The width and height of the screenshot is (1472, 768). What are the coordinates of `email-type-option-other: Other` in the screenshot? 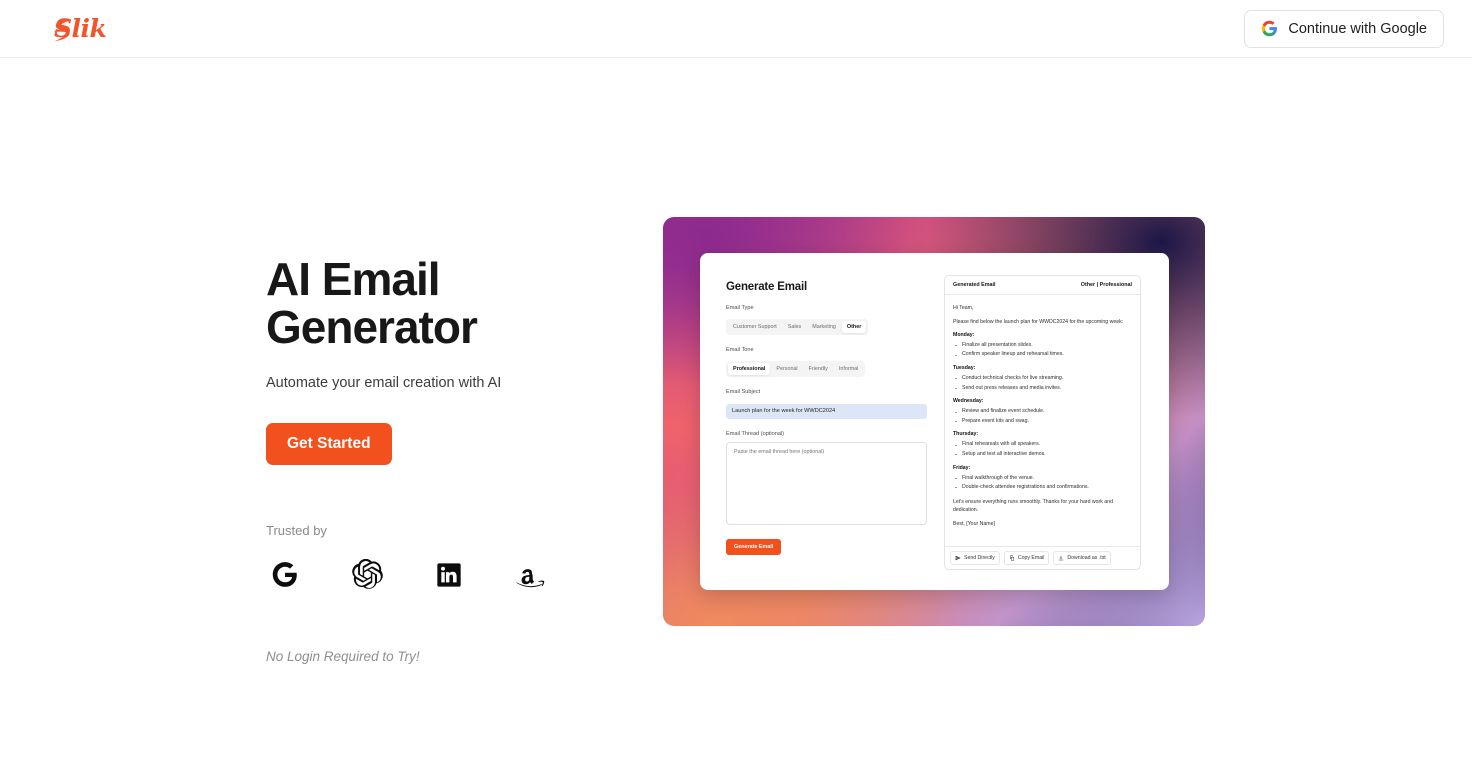 It's located at (854, 327).